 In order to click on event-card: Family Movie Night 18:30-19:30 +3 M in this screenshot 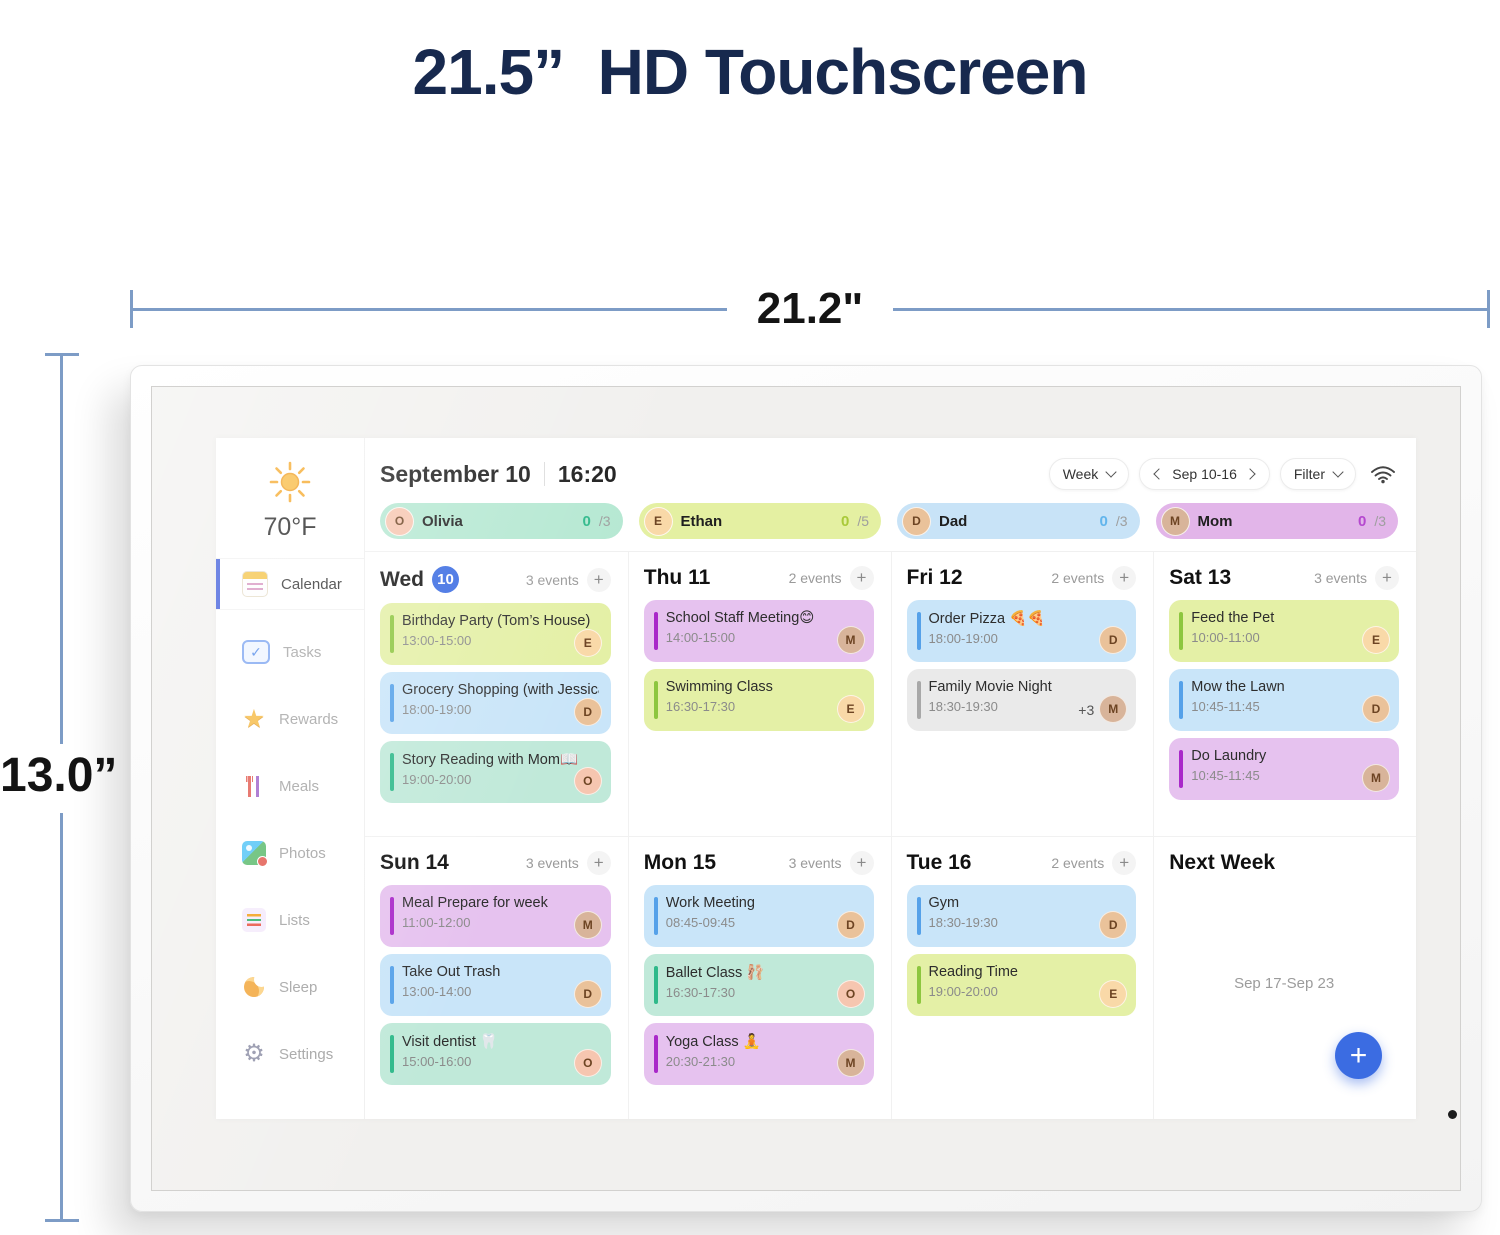, I will do `click(1021, 700)`.